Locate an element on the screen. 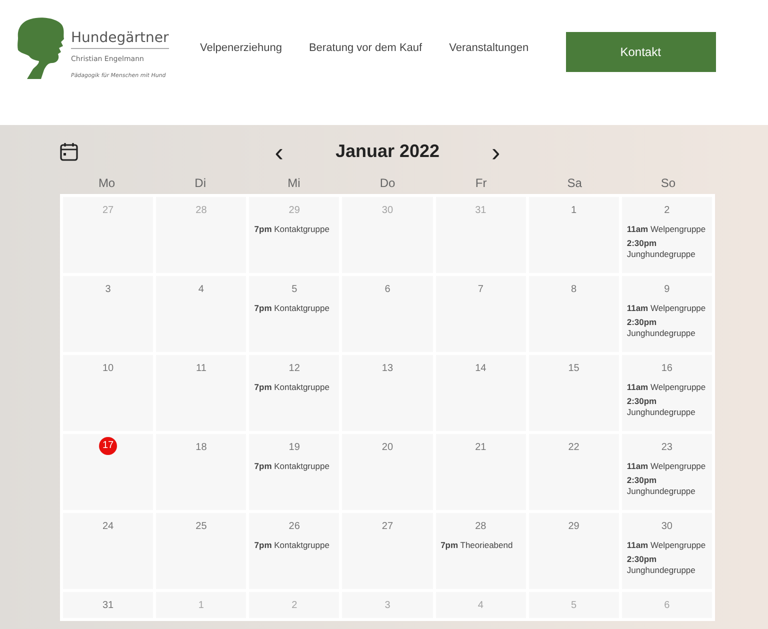 The width and height of the screenshot is (768, 629). day-number: 24 is located at coordinates (108, 527).